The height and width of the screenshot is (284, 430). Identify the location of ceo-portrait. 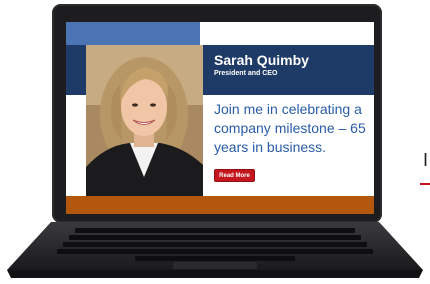
(144, 121).